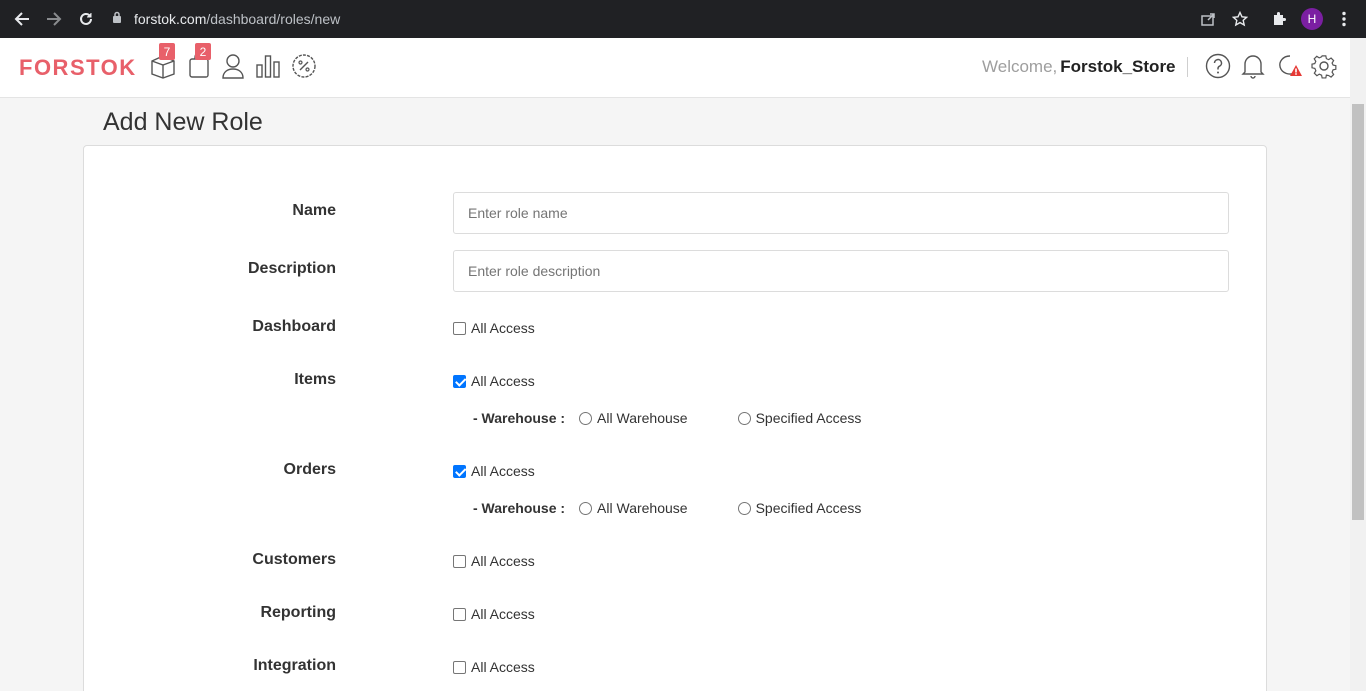  Describe the element at coordinates (22, 19) in the screenshot. I see `back-icon` at that location.